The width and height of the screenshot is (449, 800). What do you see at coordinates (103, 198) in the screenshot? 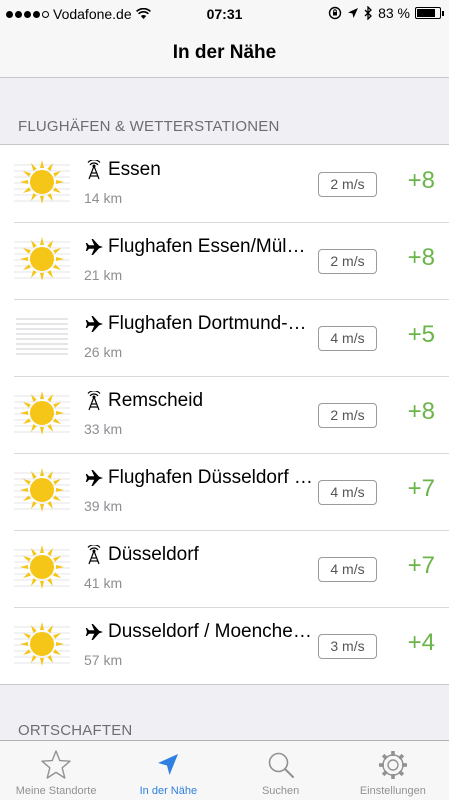
I see `station-distance: 14 km` at bounding box center [103, 198].